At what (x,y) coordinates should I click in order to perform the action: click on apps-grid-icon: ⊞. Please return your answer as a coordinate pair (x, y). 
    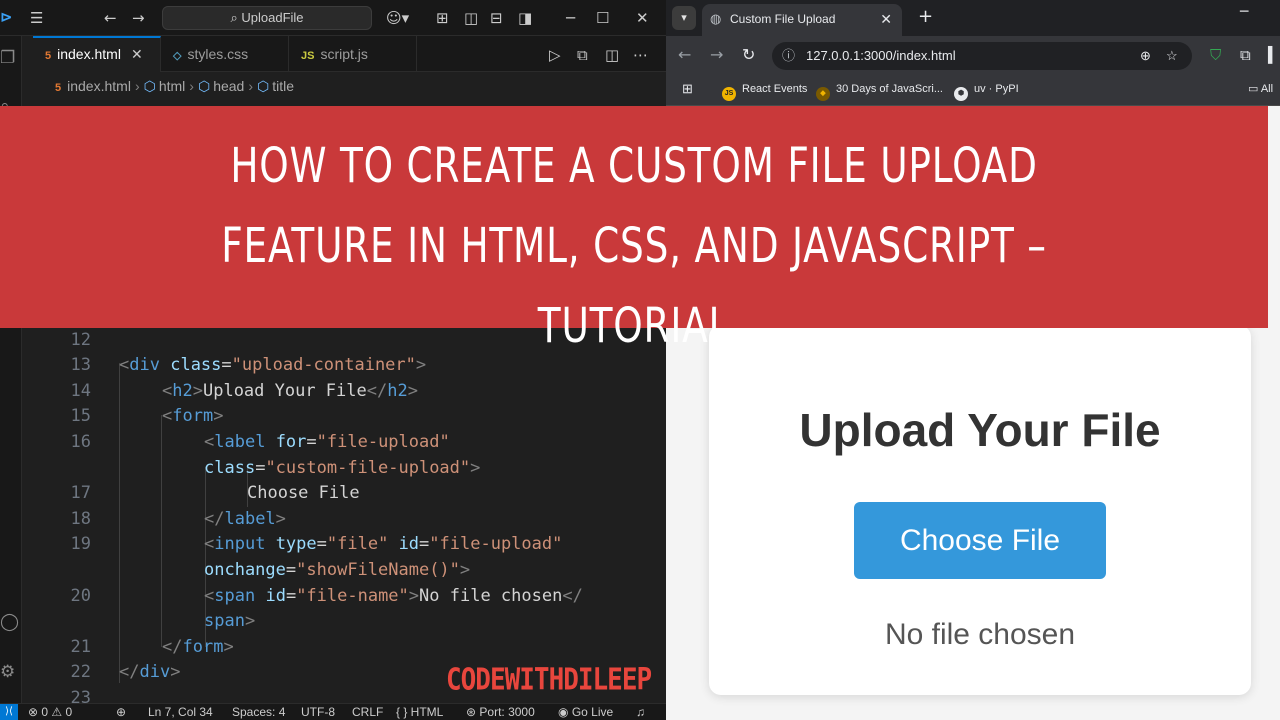
    Looking at the image, I should click on (687, 89).